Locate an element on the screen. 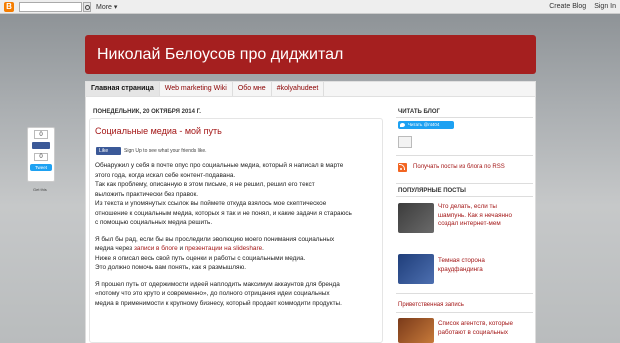 Image resolution: width=620 pixels, height=343 pixels. post-text: медиа через is located at coordinates (114, 248).